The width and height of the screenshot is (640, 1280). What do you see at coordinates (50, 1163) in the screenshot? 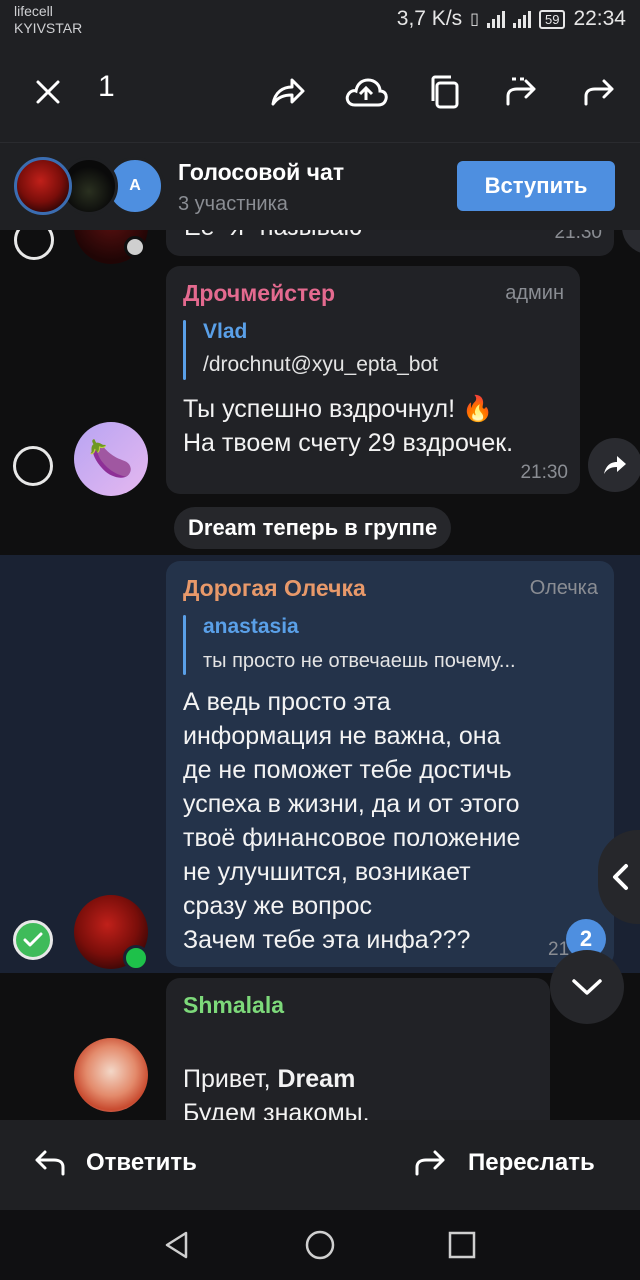
I see `reply-icon` at bounding box center [50, 1163].